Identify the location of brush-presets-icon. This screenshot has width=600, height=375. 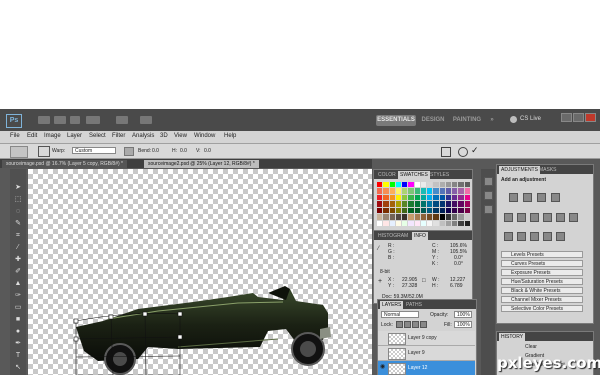
(488, 181).